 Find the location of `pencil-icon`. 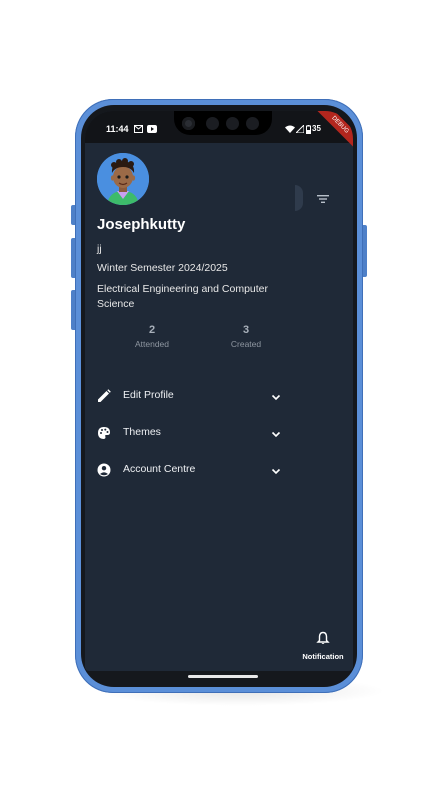

pencil-icon is located at coordinates (104, 396).